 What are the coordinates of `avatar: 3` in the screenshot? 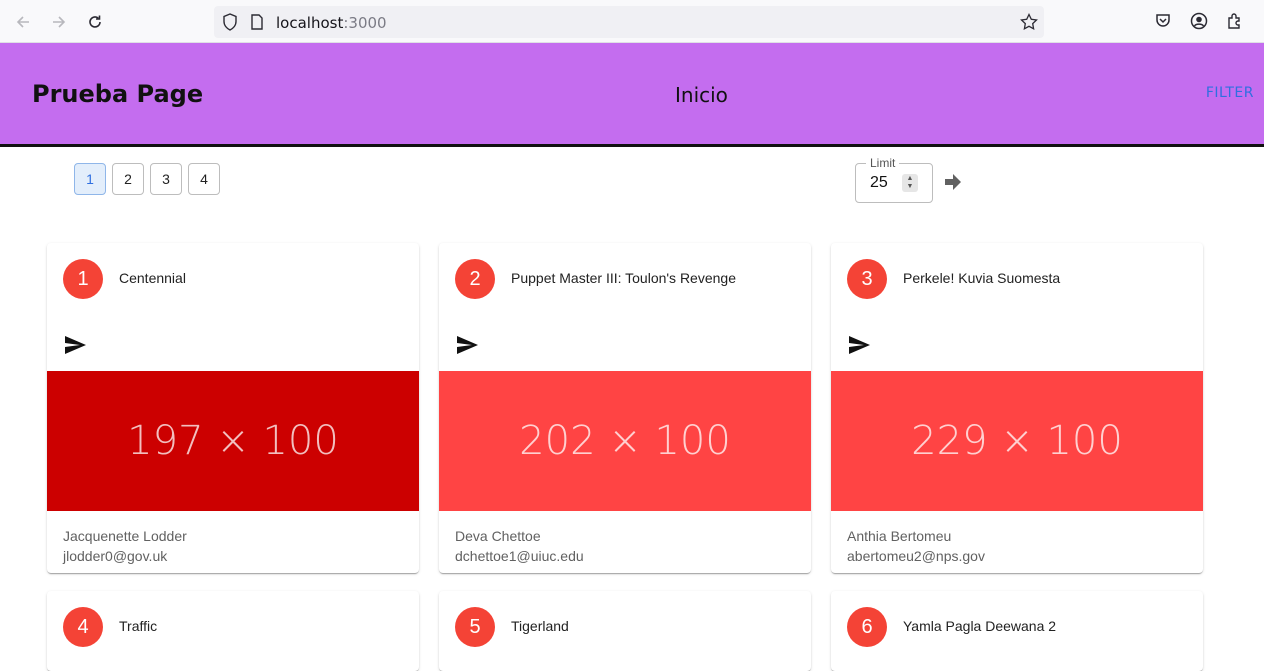 It's located at (867, 279).